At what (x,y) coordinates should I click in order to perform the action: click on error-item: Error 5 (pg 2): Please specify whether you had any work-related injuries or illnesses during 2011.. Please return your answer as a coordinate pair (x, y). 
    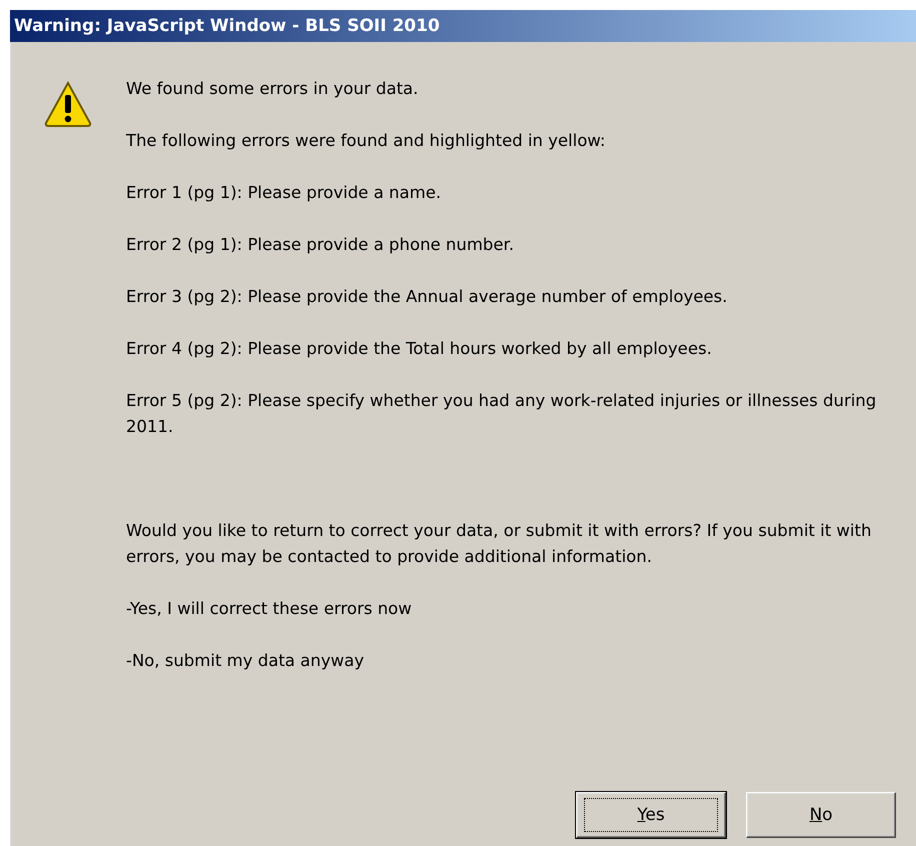
    Looking at the image, I should click on (502, 414).